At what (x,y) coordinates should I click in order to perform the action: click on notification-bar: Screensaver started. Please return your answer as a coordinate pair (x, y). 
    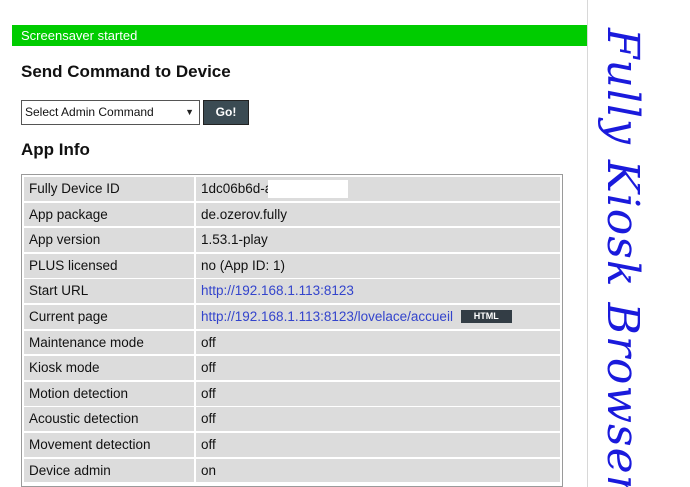
    Looking at the image, I should click on (299, 35).